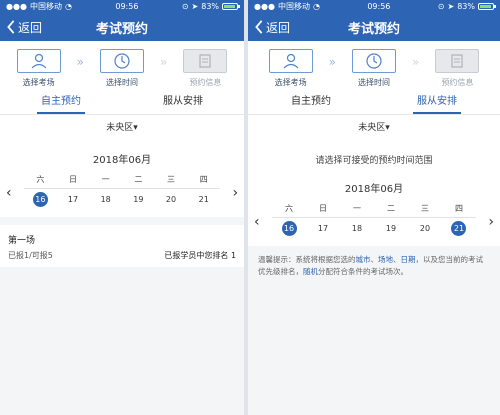 This screenshot has height=415, width=500. Describe the element at coordinates (30, 255) in the screenshot. I see `session-quota: 已报1/可报5` at that location.